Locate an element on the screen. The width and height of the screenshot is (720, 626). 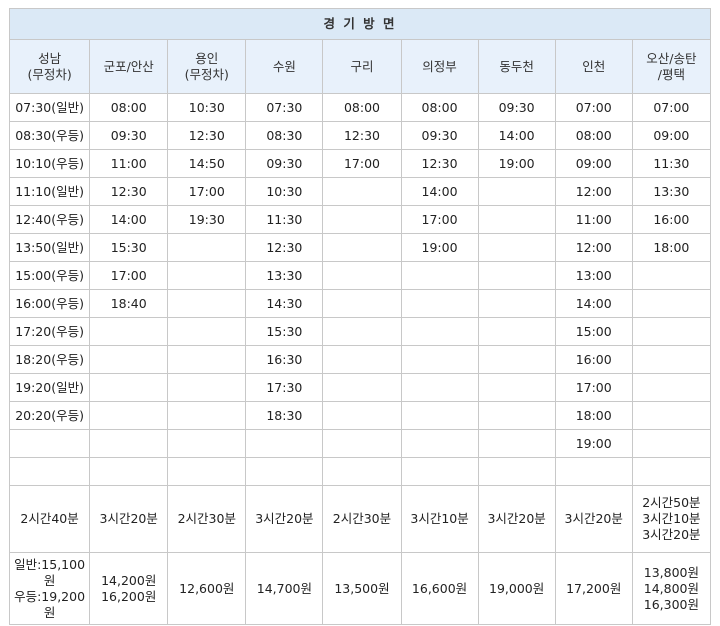
fare-cell: 13,800원 14,800원 16,300원 is located at coordinates (671, 588).